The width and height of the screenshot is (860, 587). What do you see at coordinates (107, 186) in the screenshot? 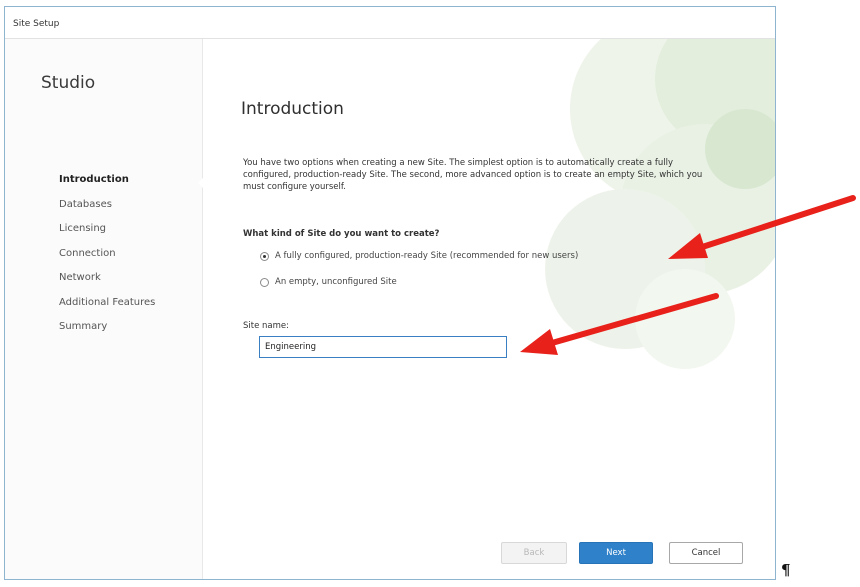
I see `step-introduction: Introduction` at bounding box center [107, 186].